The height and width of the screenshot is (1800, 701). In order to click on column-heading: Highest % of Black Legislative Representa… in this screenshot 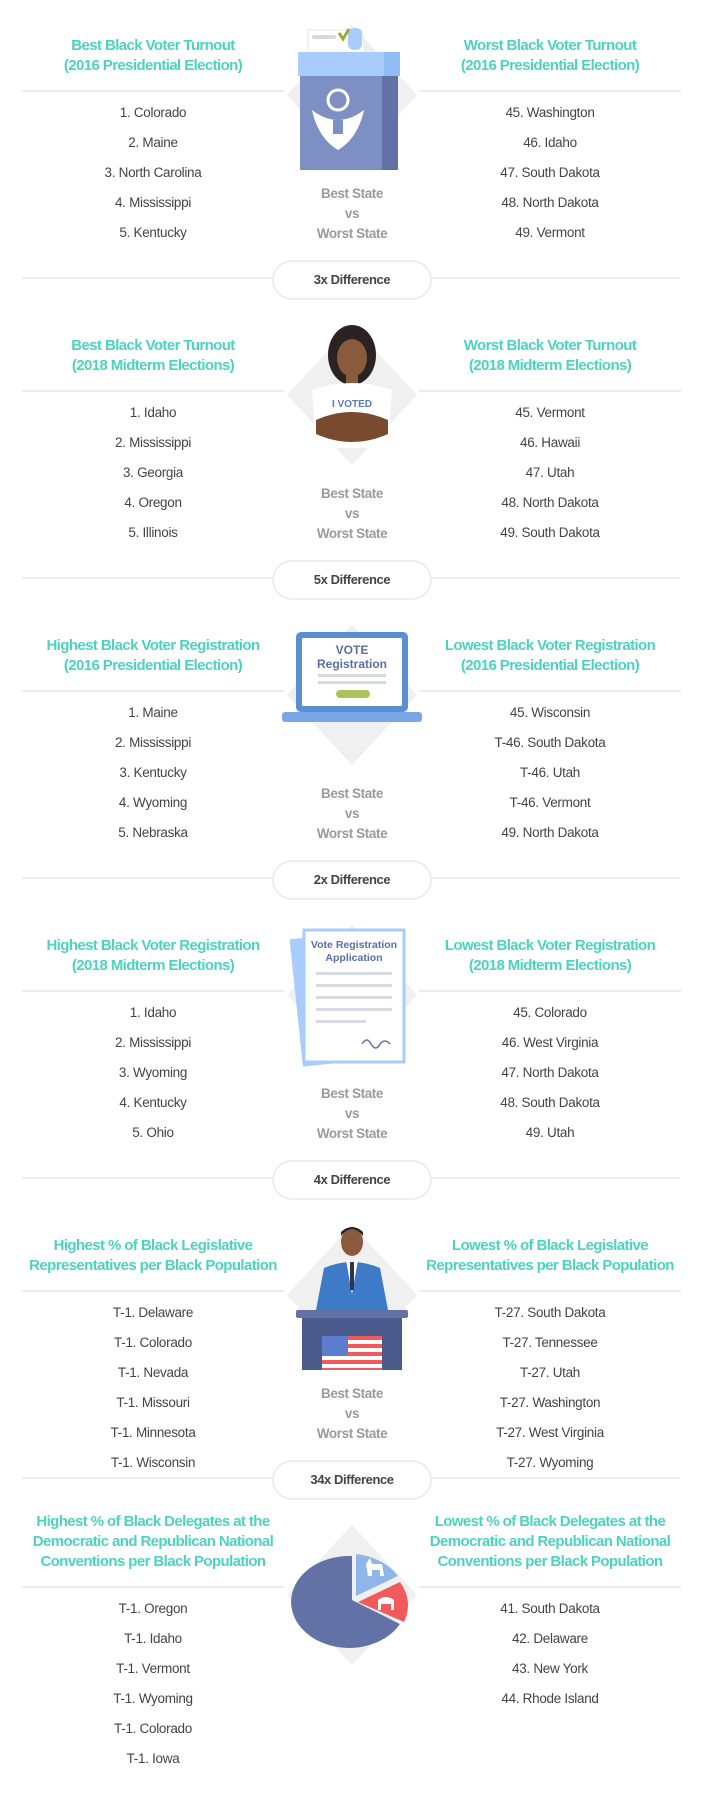, I will do `click(153, 1242)`.